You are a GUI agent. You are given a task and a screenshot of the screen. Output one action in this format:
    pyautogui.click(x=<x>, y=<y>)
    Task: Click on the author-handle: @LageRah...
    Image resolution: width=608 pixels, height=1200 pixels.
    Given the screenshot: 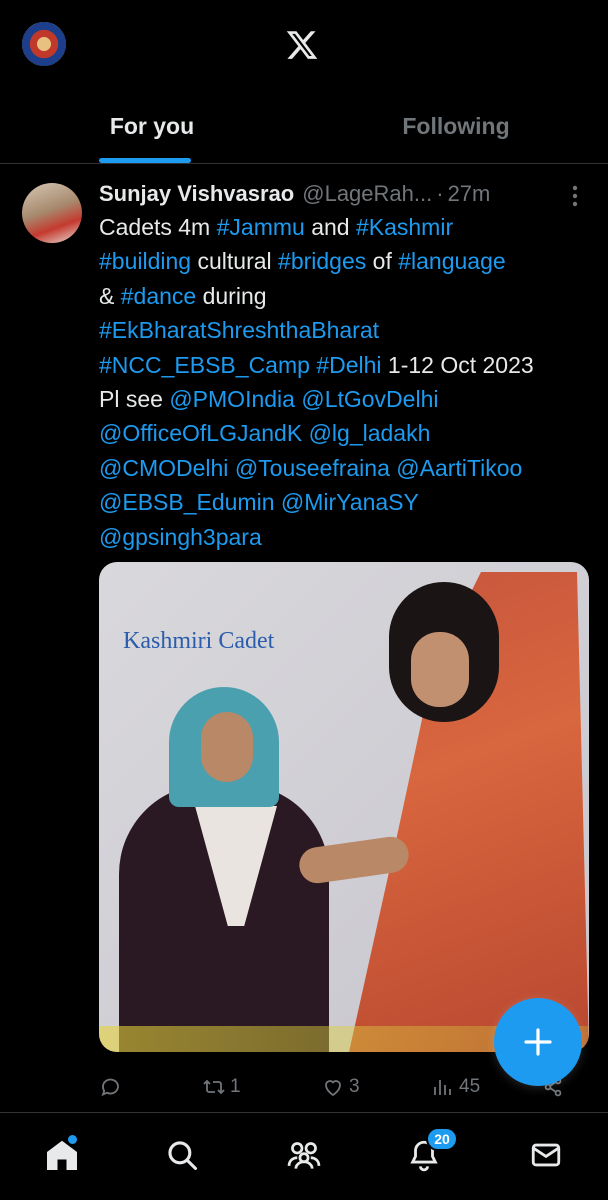 What is the action you would take?
    pyautogui.click(x=367, y=194)
    